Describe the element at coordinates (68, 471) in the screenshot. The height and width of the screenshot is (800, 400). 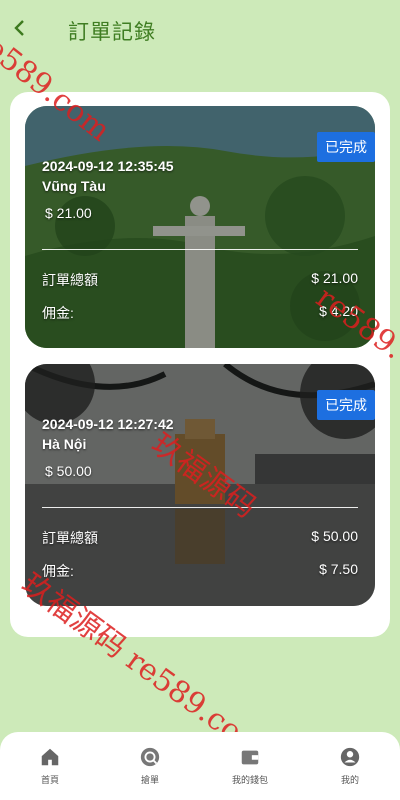
I see `order-amount: $ 50.00` at that location.